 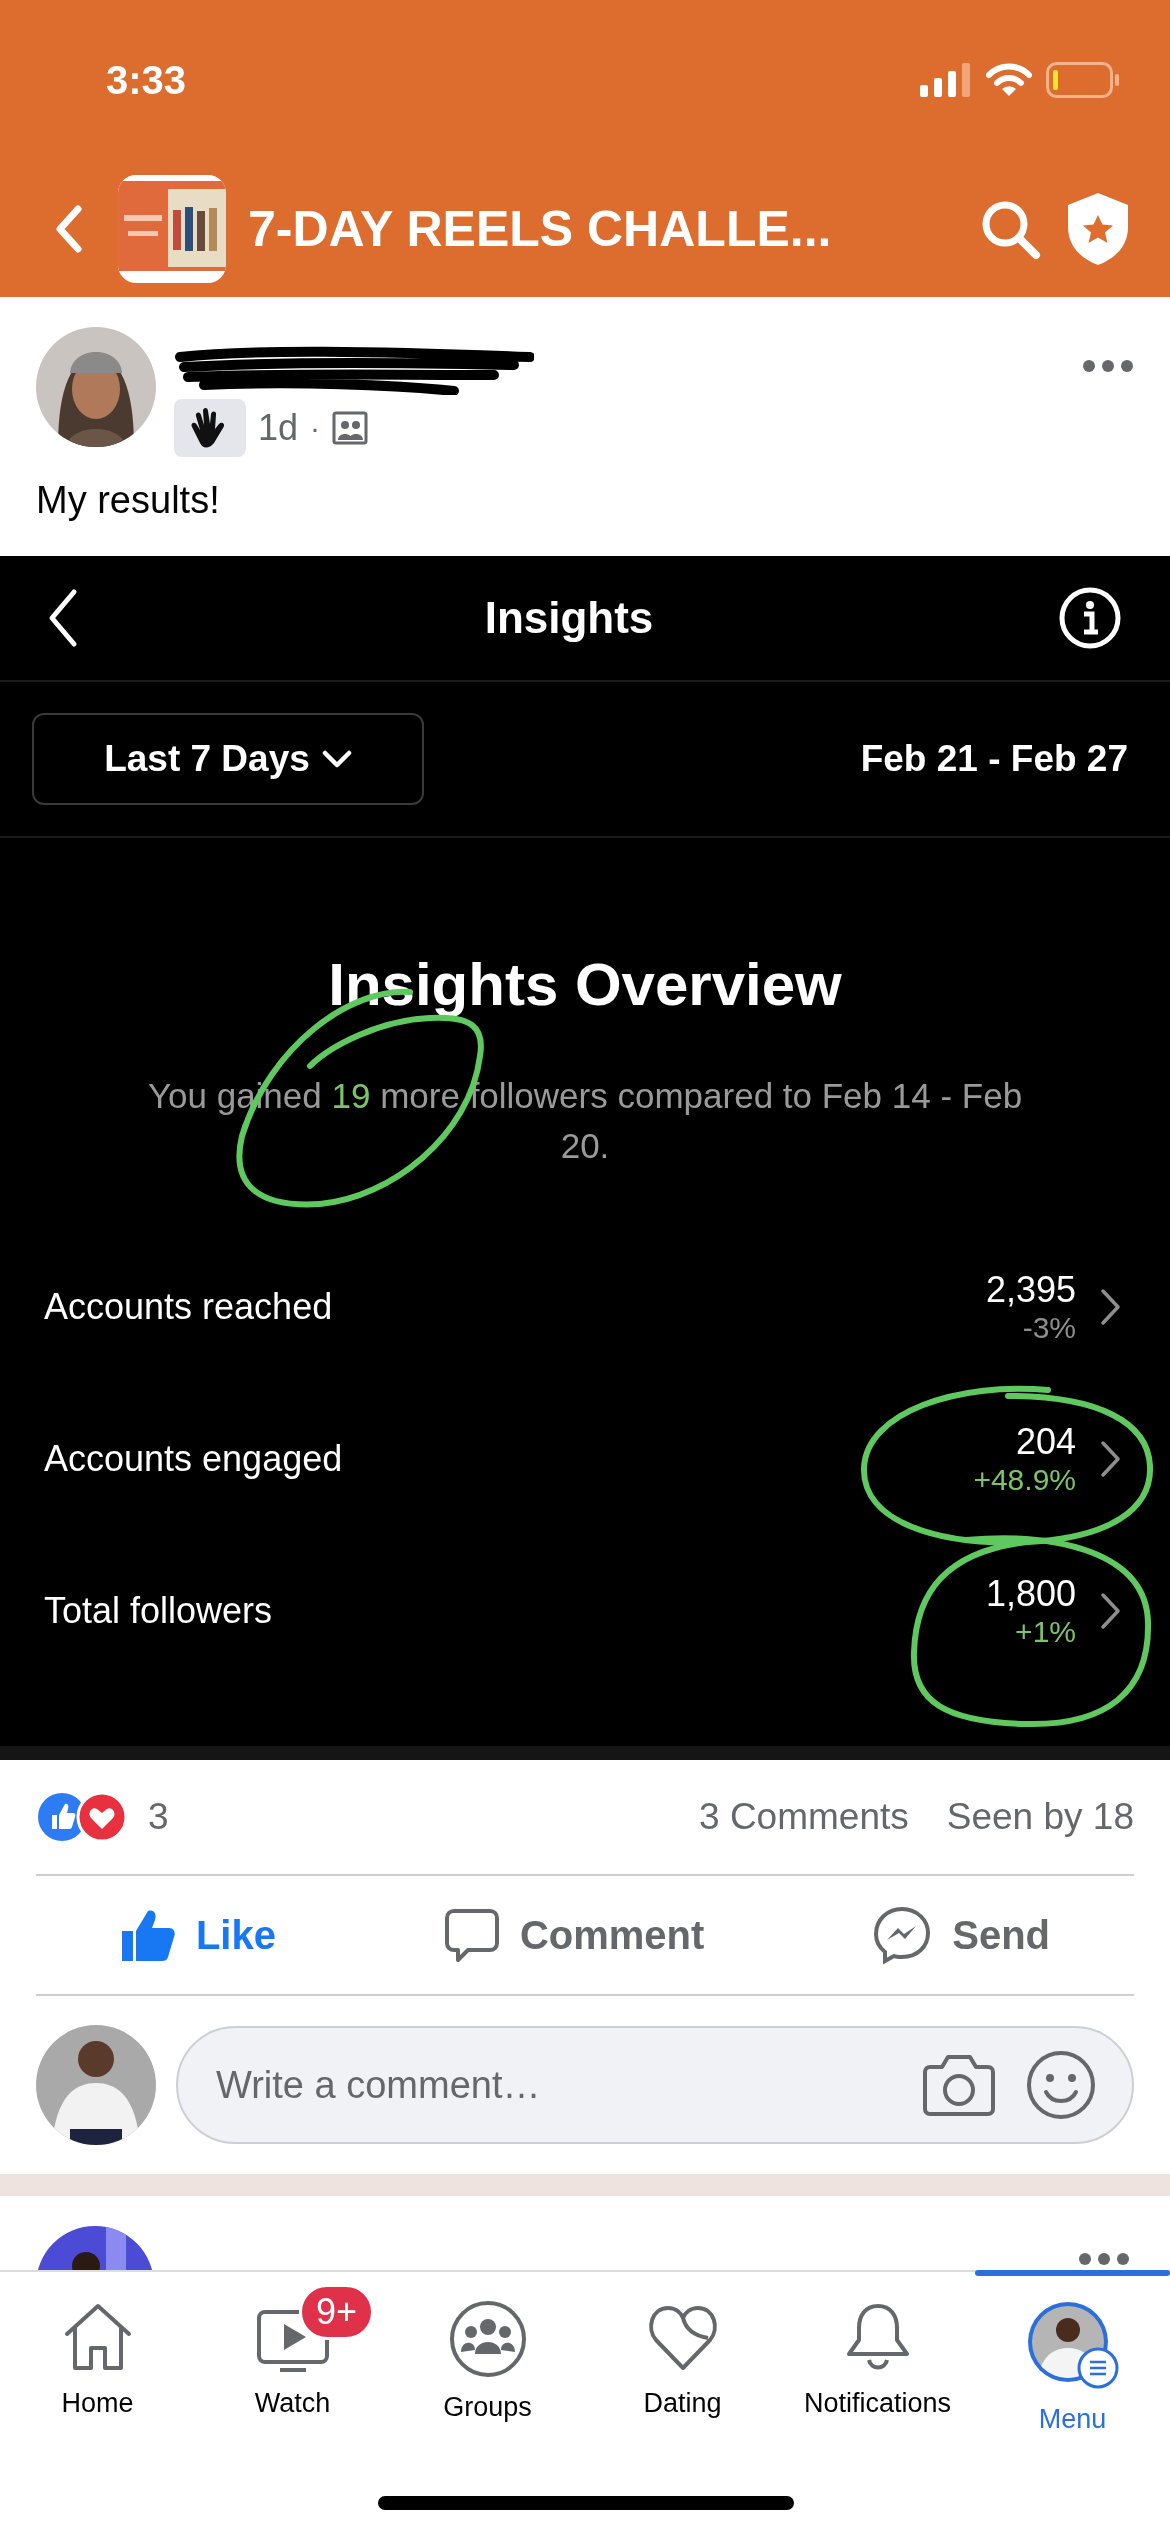 What do you see at coordinates (128, 500) in the screenshot?
I see `post-text: My results!` at bounding box center [128, 500].